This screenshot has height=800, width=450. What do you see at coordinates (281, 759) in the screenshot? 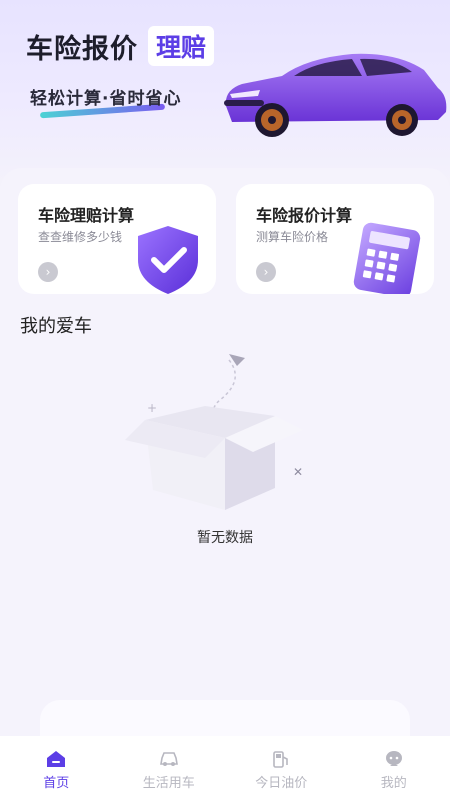
I see `fuel-icon` at bounding box center [281, 759].